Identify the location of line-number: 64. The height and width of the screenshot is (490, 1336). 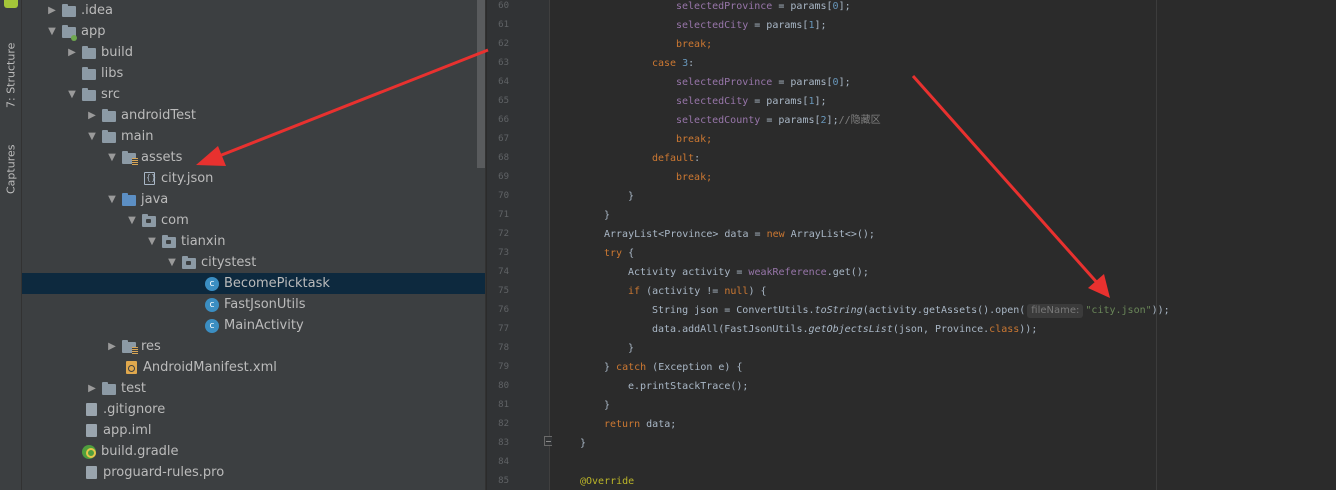
(503, 82).